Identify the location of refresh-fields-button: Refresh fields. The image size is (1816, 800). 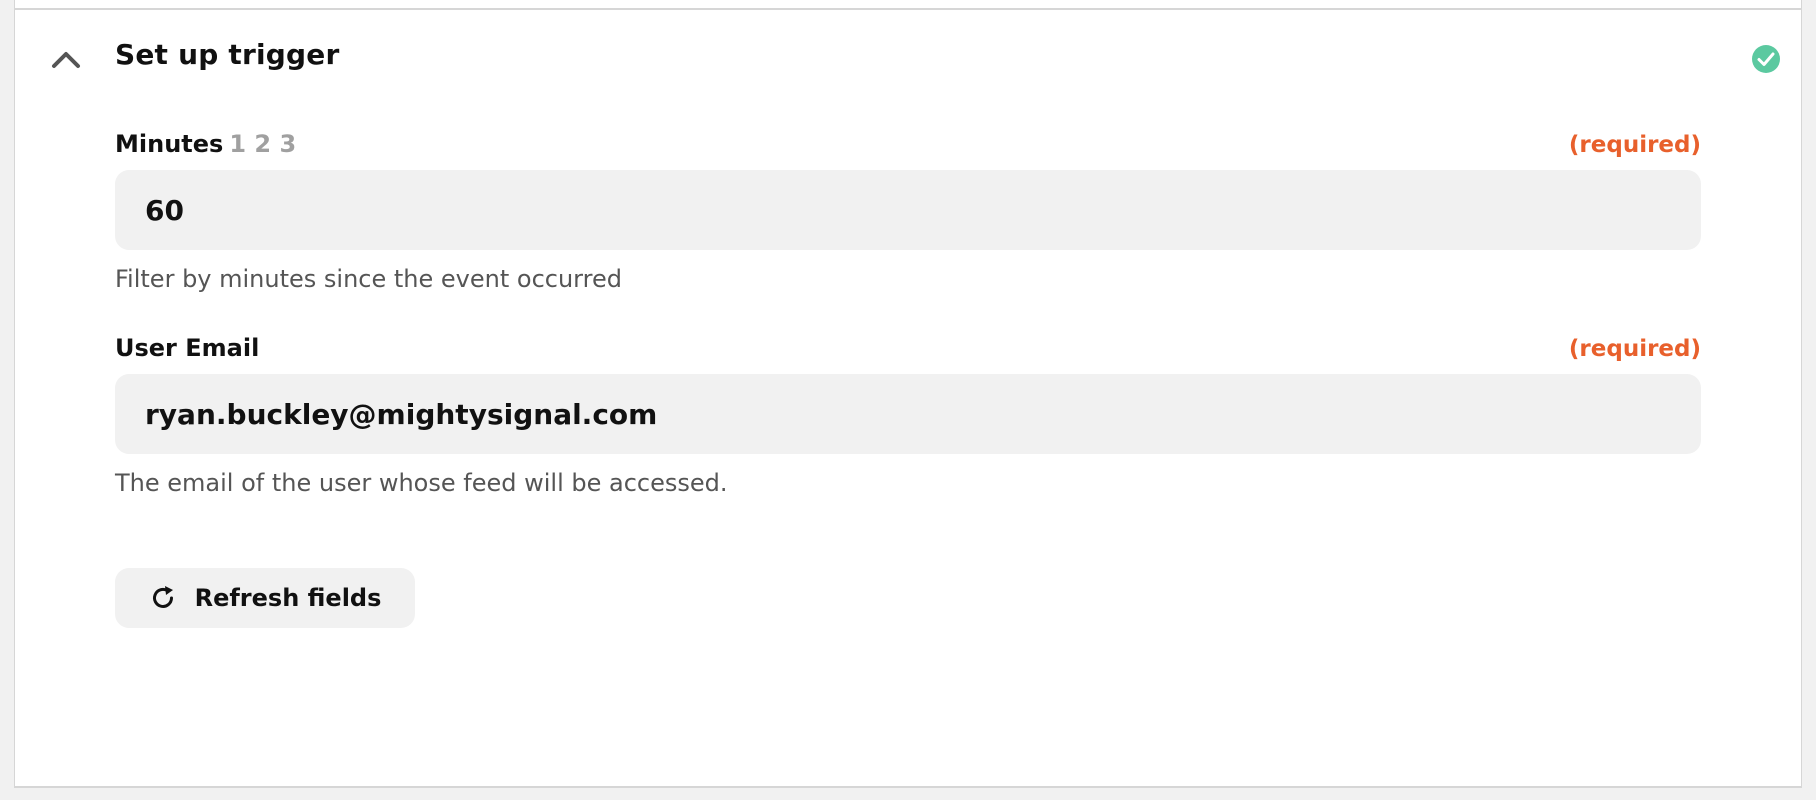
(265, 598).